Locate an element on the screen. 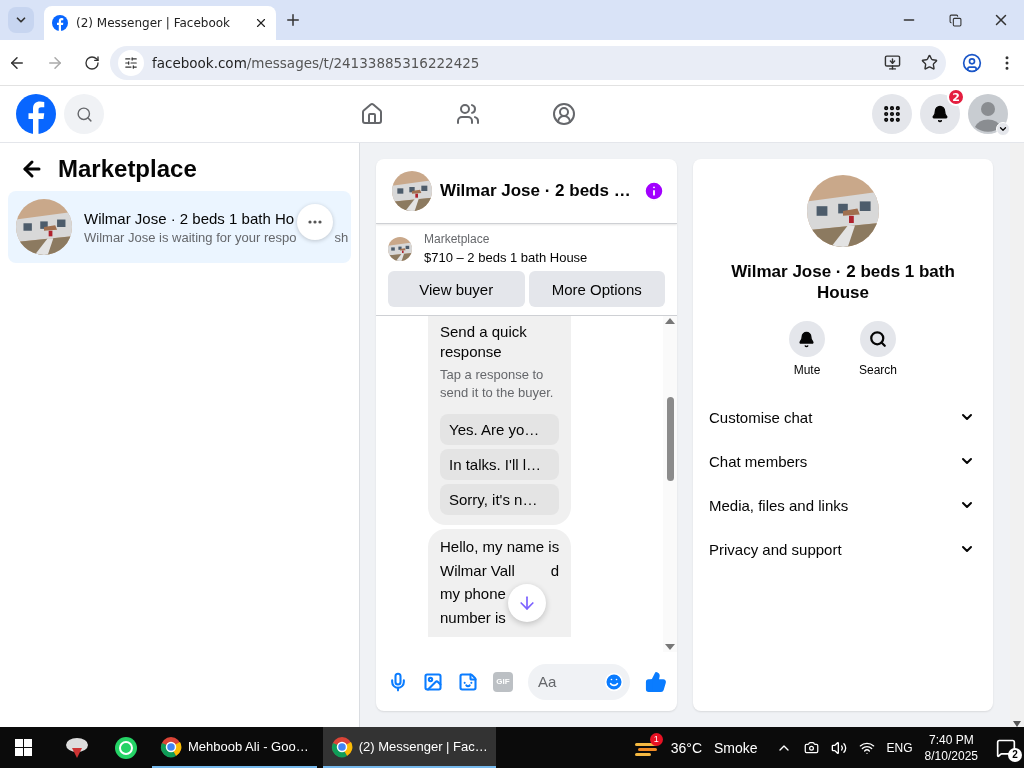  sliders-icon is located at coordinates (131, 62).